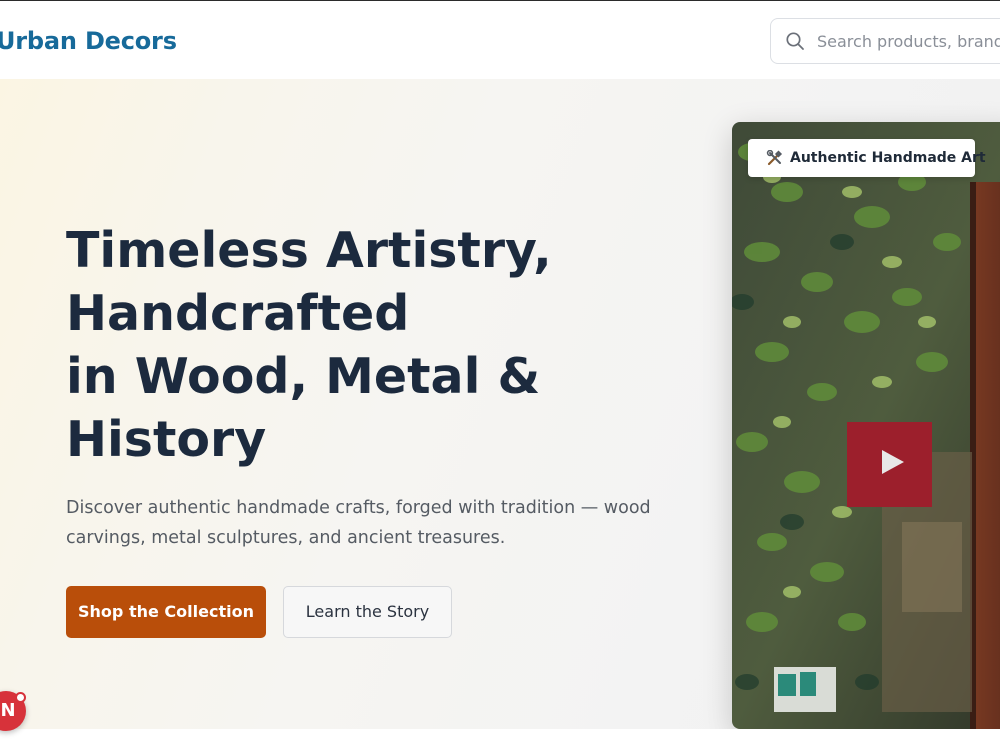 Image resolution: width=1000 pixels, height=750 pixels. Describe the element at coordinates (888, 158) in the screenshot. I see `badge-label: Authentic Handmade Art` at that location.